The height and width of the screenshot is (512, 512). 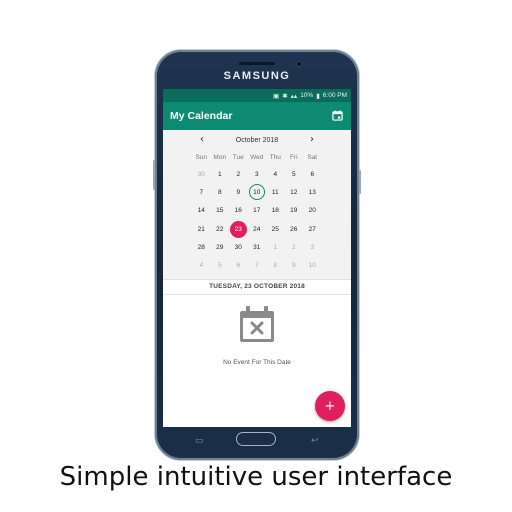 I want to click on calendar-day: 16, so click(x=238, y=211).